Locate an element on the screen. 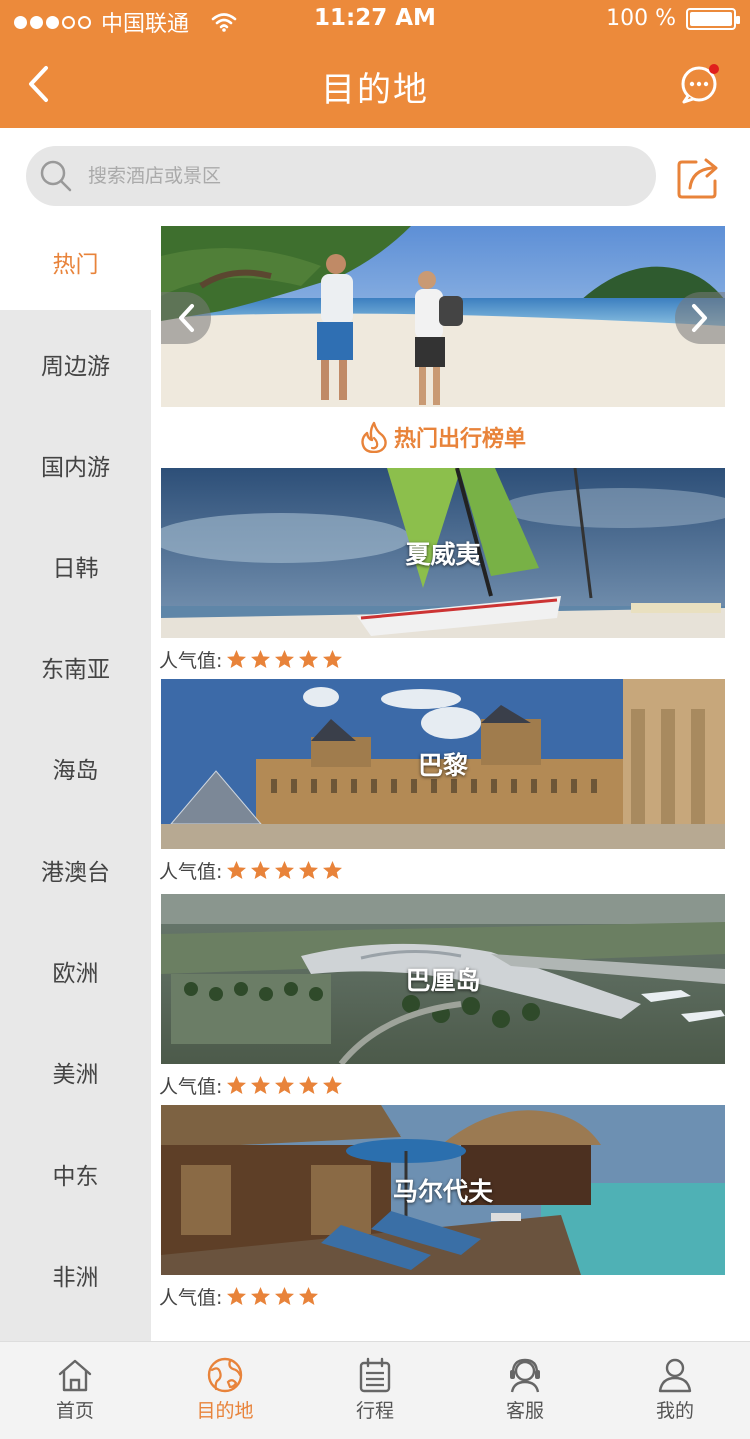 The height and width of the screenshot is (1439, 750). sidebar-item-americas: 美洲 is located at coordinates (75, 1071).